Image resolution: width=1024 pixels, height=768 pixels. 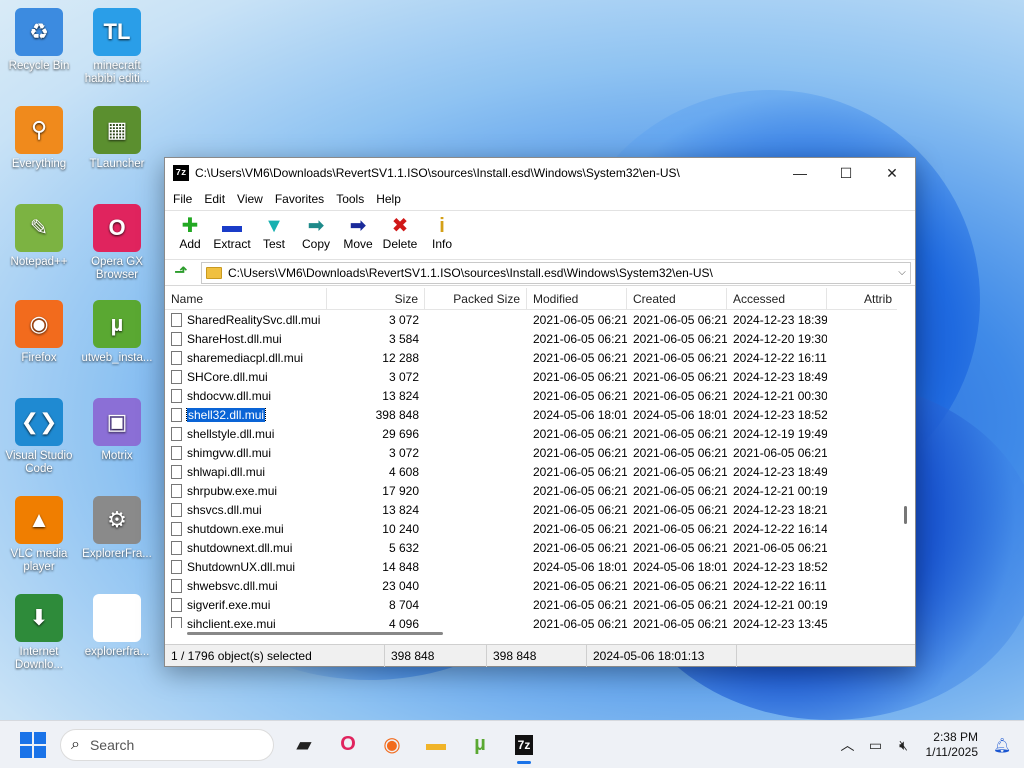 I want to click on desktop-icon: ▣ Motrix, so click(x=117, y=430).